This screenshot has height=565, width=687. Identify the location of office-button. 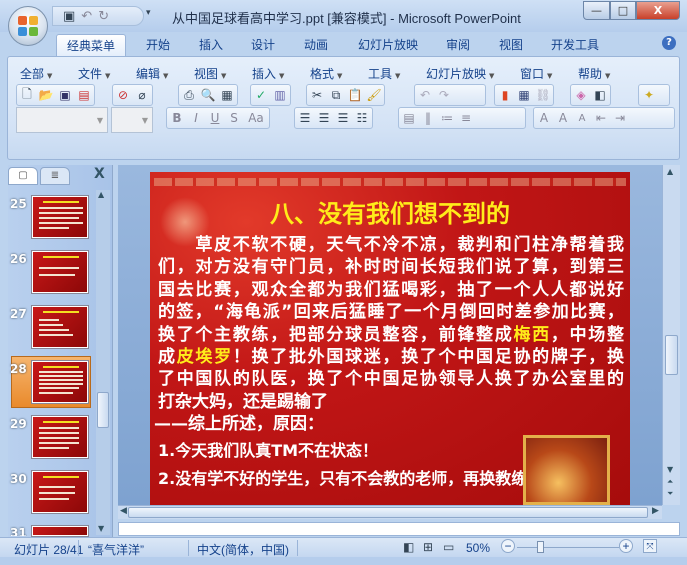
(28, 26).